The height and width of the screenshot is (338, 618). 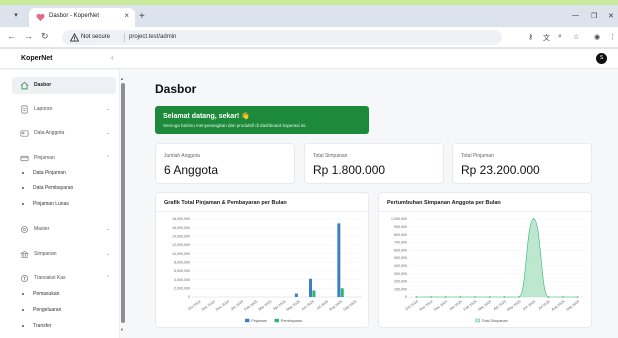 I want to click on x-tick-label: Oct 2024, so click(x=194, y=306).